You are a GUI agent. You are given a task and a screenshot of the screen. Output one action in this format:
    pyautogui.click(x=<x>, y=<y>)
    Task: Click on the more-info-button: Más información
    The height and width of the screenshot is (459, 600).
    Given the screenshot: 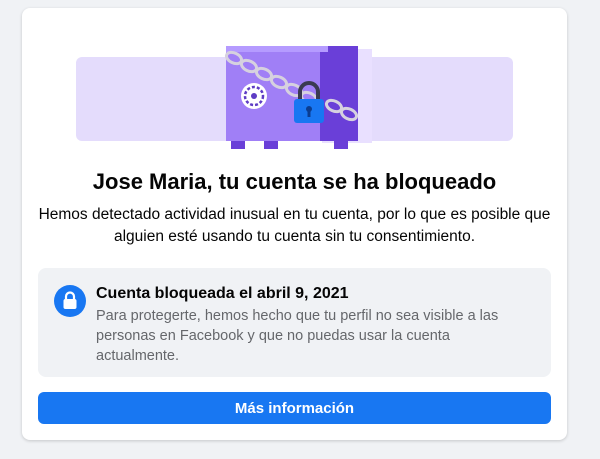 What is the action you would take?
    pyautogui.click(x=294, y=408)
    